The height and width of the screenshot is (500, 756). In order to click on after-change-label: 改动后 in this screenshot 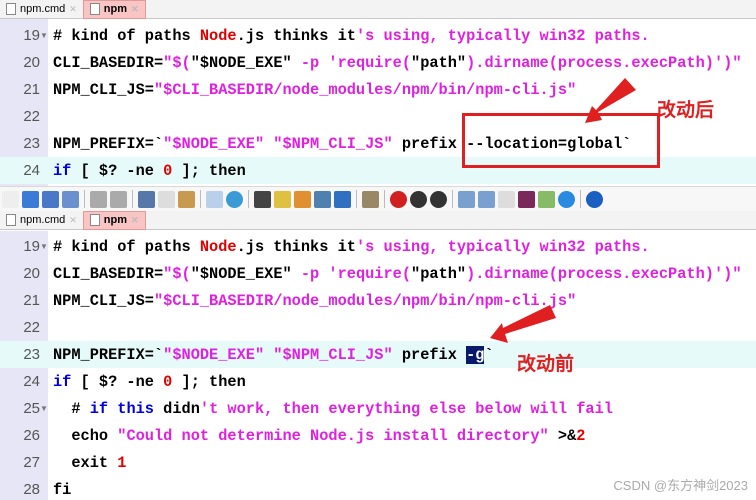, I will do `click(686, 110)`.